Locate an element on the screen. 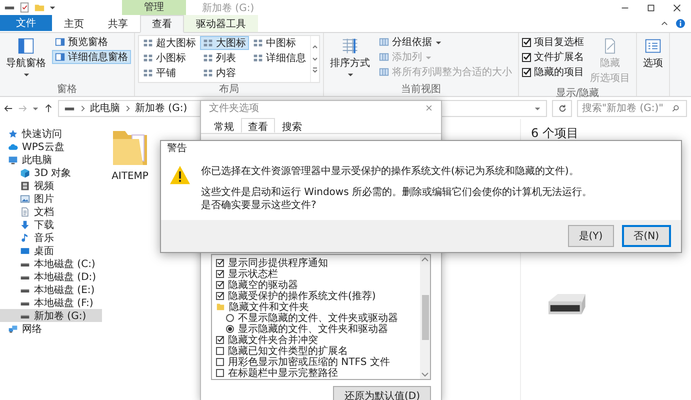  group-label: 布局 is located at coordinates (229, 89).